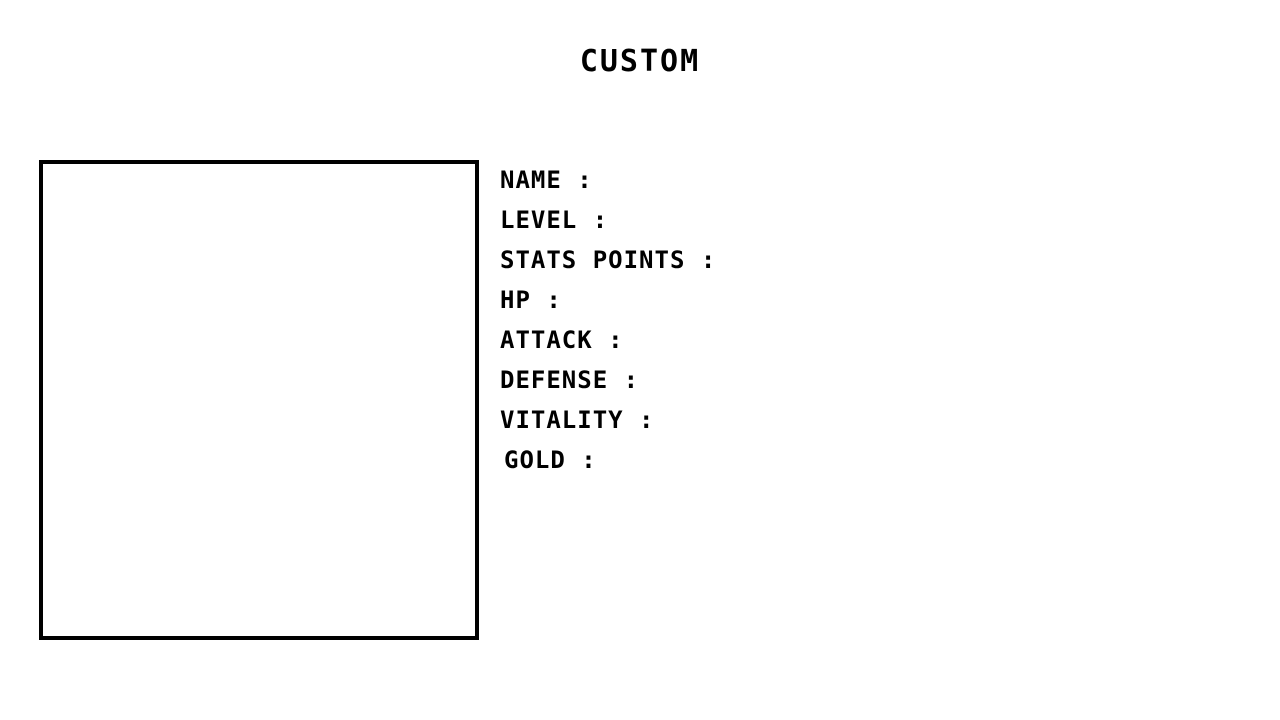 This screenshot has height=720, width=1280. What do you see at coordinates (570, 380) in the screenshot?
I see `stat-defense-label: DEFENSE :` at bounding box center [570, 380].